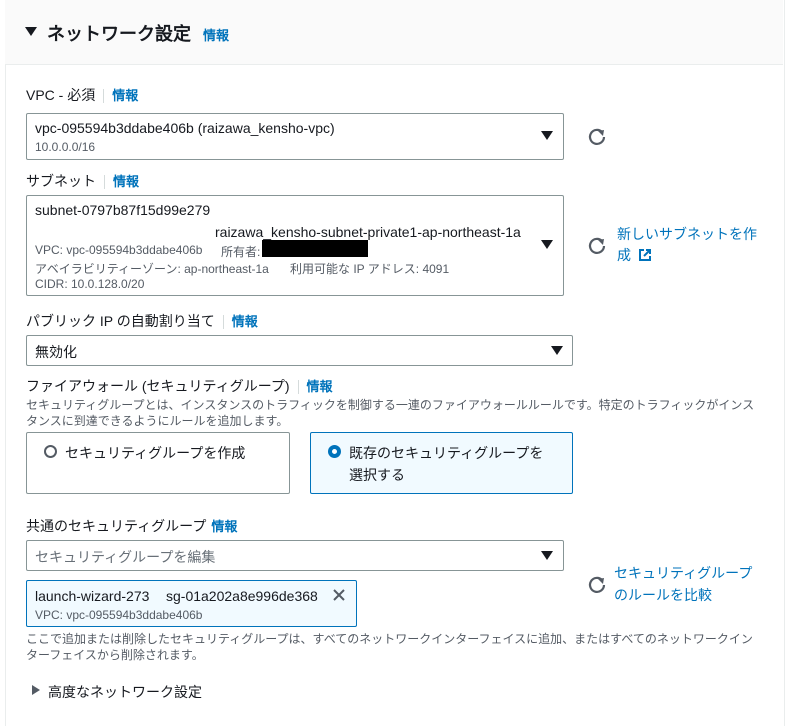 Image resolution: width=804 pixels, height=726 pixels. I want to click on subnet-vpc: VPC: vpc-095594b3ddabe406b, so click(119, 250).